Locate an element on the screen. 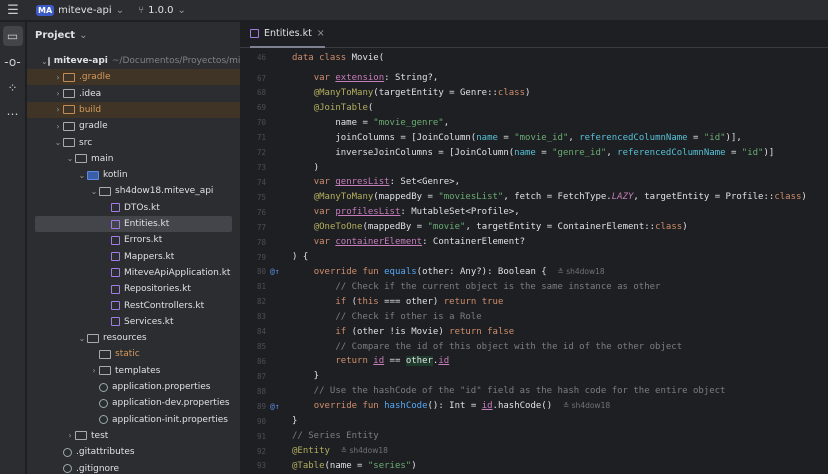 This screenshot has width=828, height=474. line-number: 86 is located at coordinates (261, 361).